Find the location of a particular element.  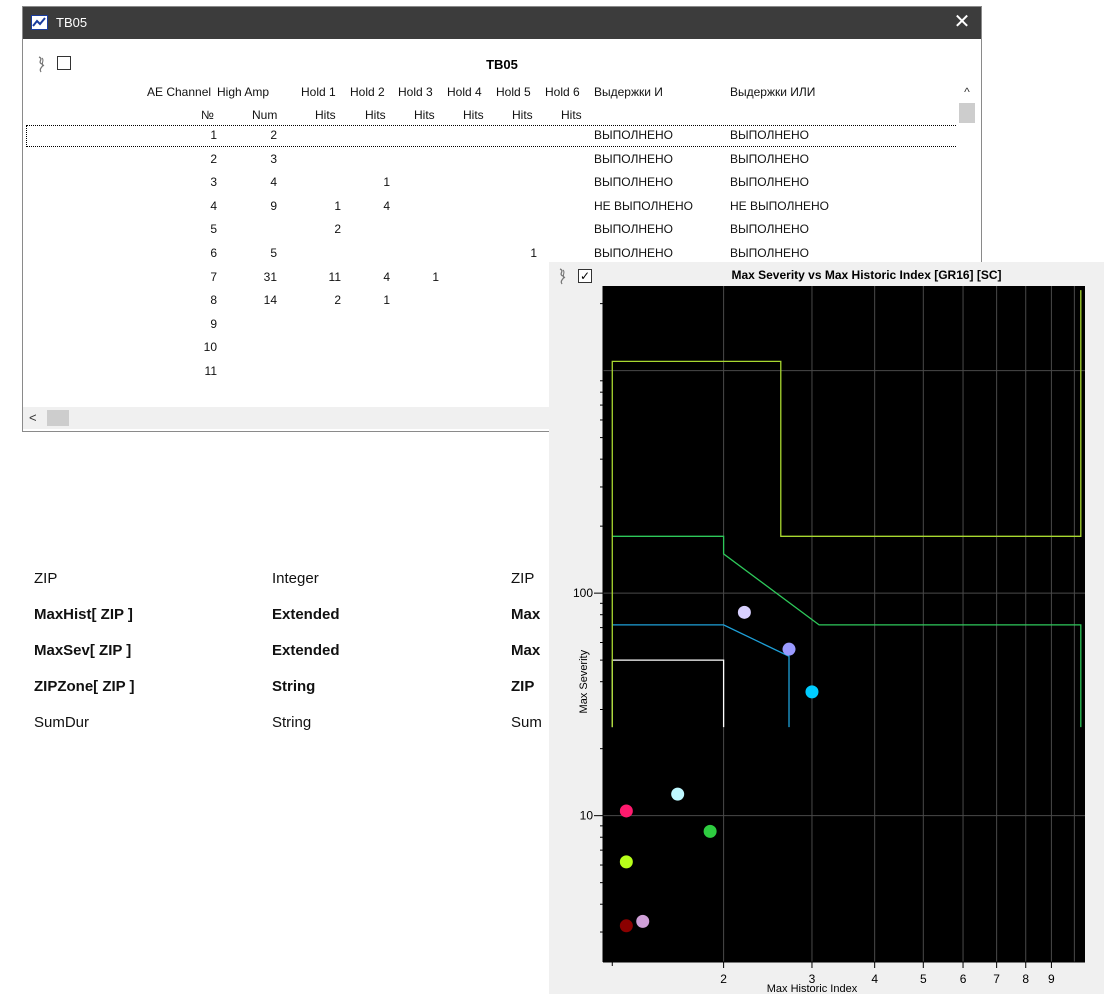

table-title: TB05 is located at coordinates (502, 64).